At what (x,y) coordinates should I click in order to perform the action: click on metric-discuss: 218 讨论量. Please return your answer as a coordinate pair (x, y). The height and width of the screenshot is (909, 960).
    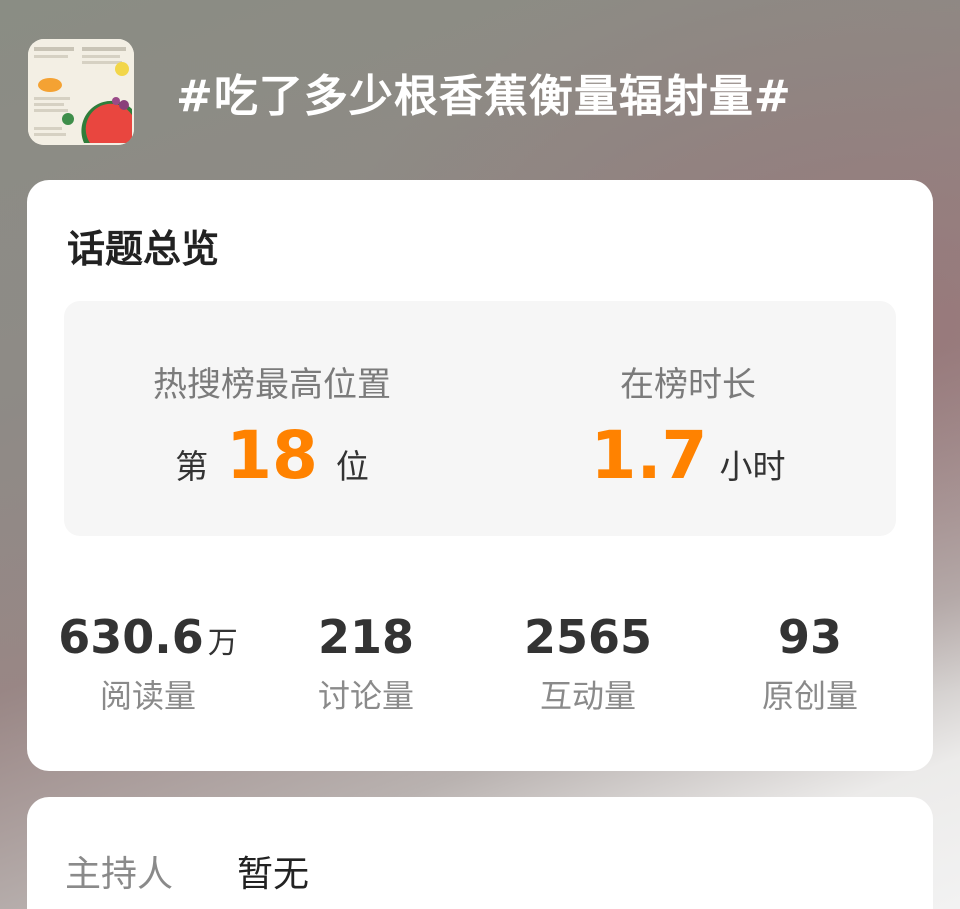
    Looking at the image, I should click on (366, 664).